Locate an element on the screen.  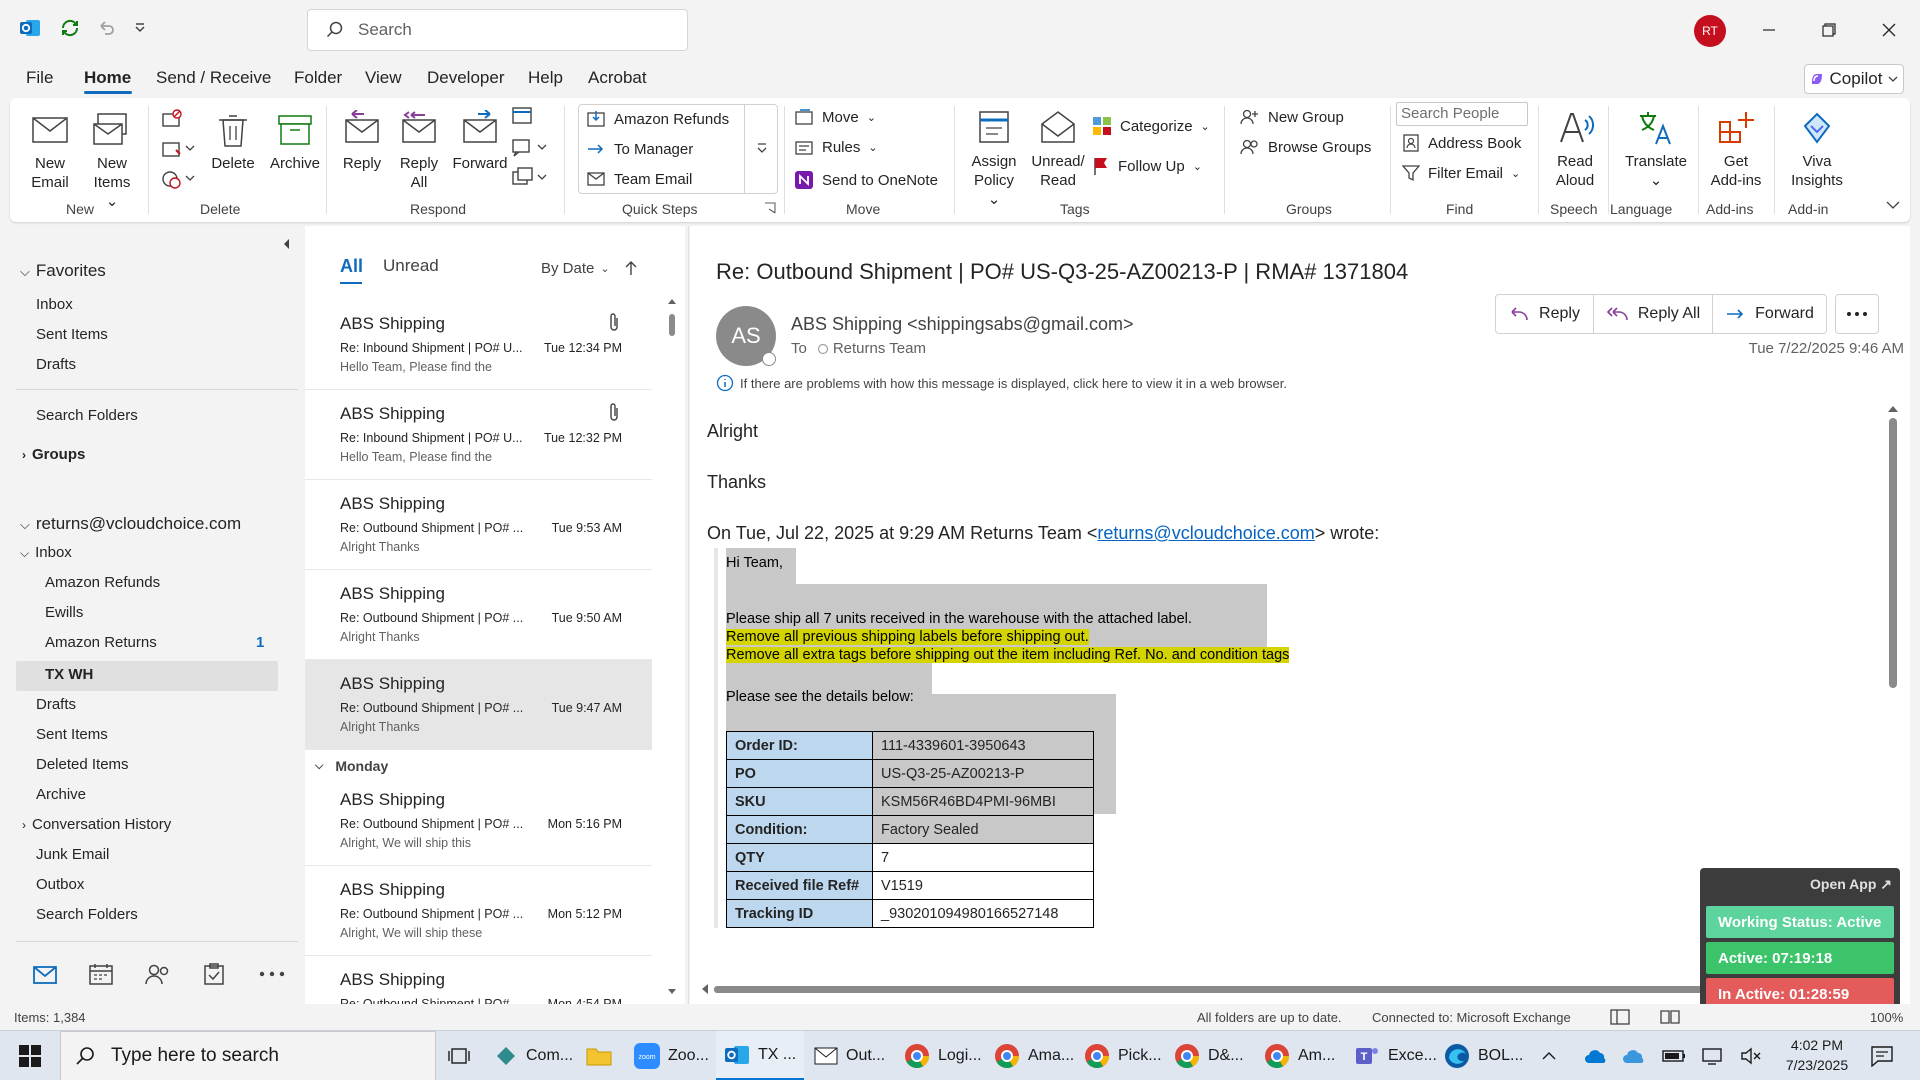
get-addins-button: Get Add-ins is located at coordinates (1736, 149).